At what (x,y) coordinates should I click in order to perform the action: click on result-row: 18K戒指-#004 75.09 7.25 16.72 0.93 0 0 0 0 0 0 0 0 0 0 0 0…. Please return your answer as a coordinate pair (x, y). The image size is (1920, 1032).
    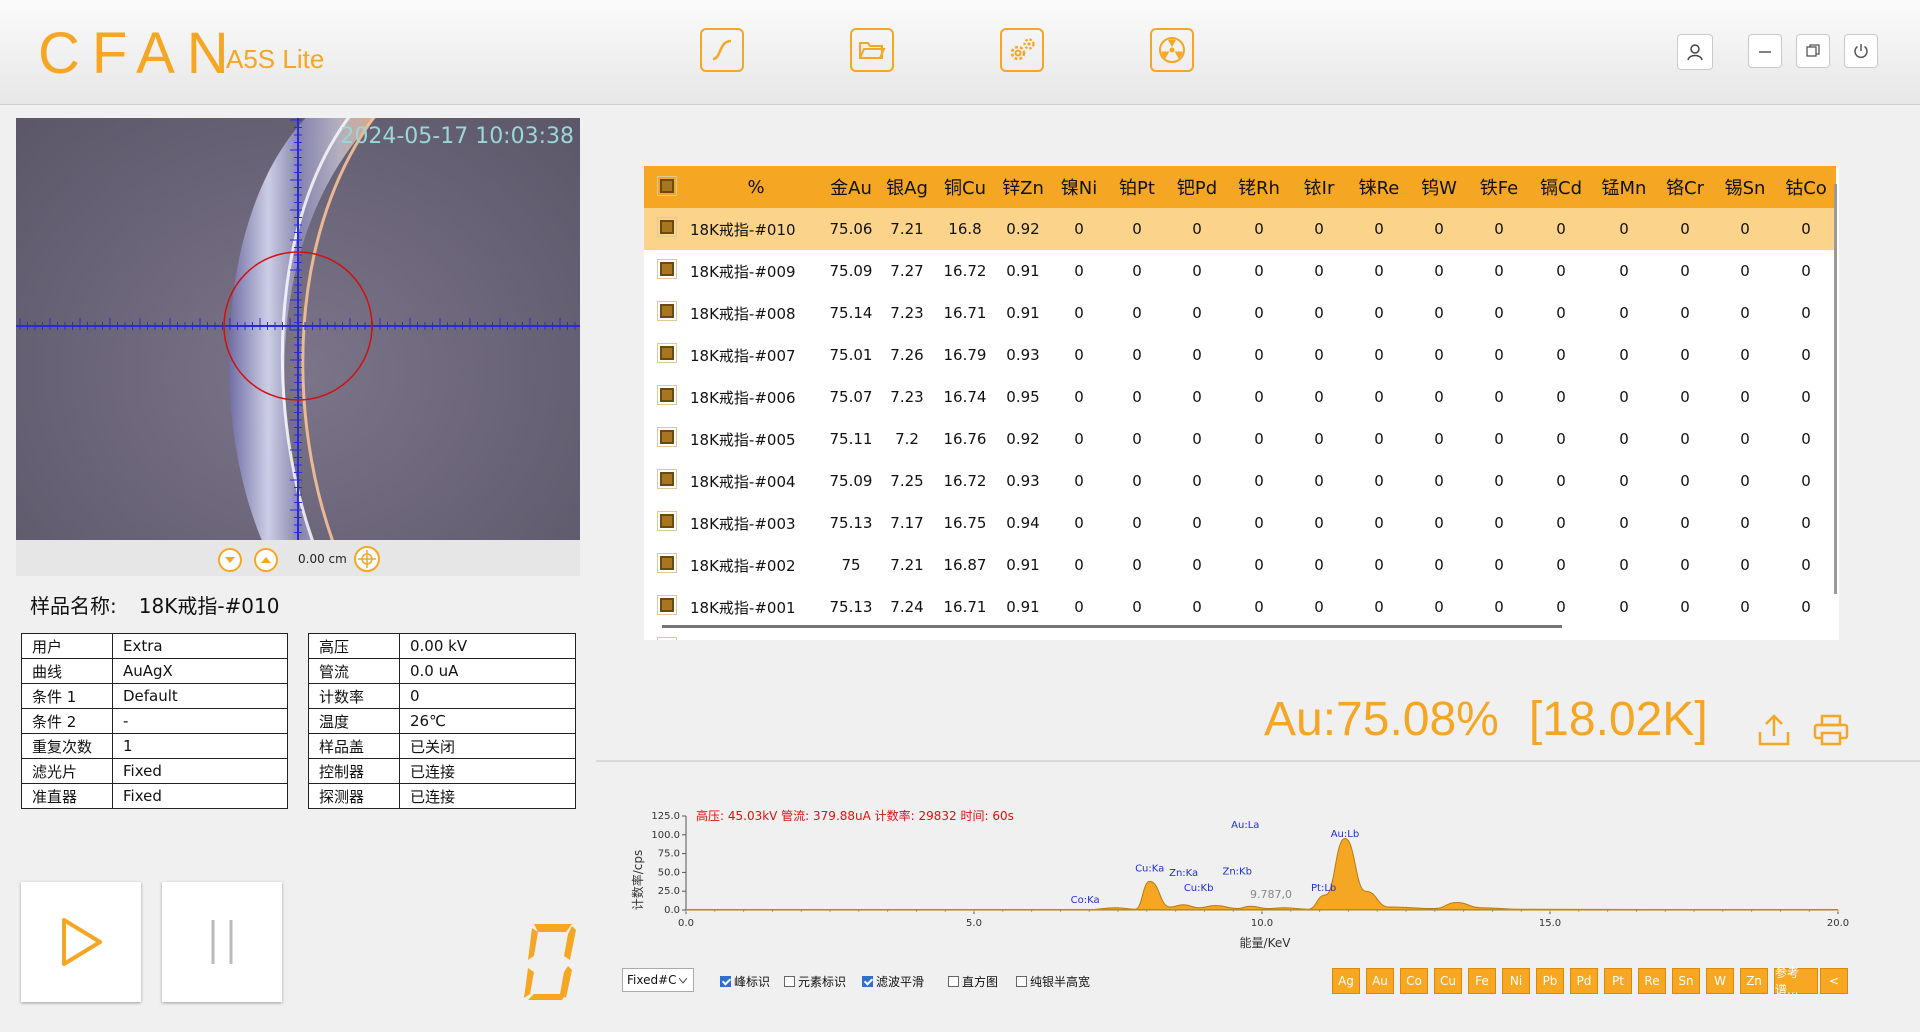
    Looking at the image, I should click on (1240, 481).